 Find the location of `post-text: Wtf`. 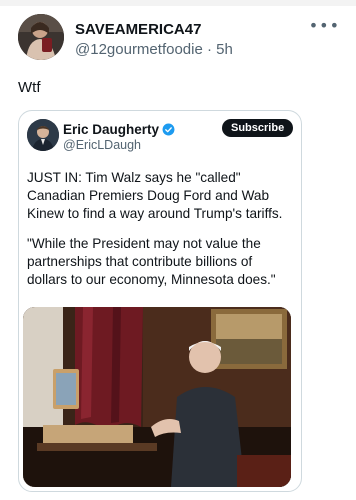

post-text: Wtf is located at coordinates (29, 87).